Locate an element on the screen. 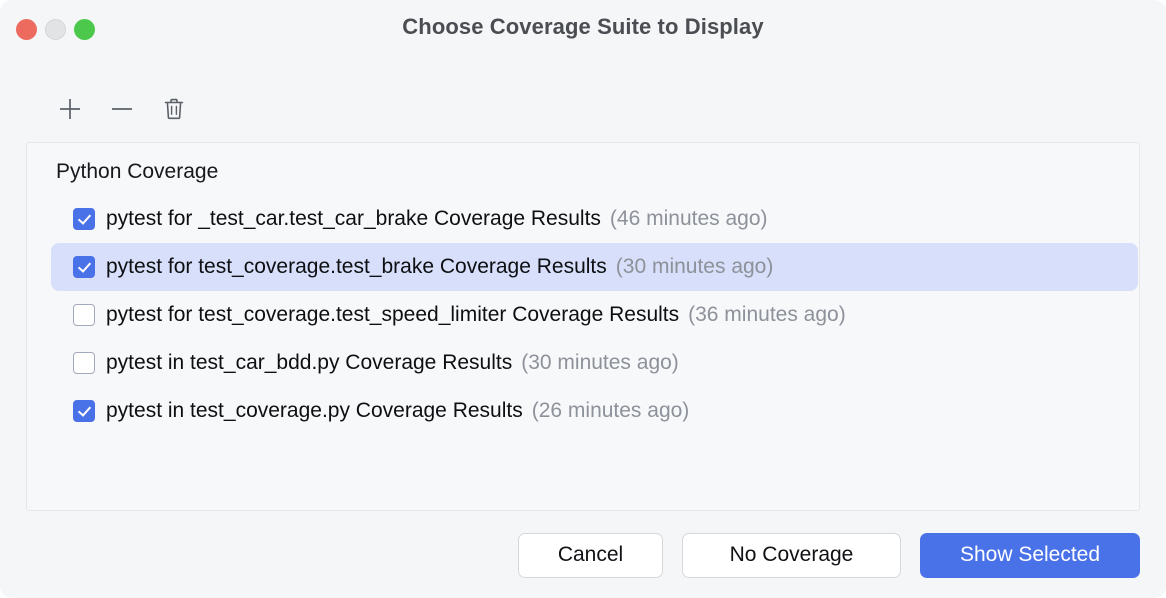 The width and height of the screenshot is (1166, 598). suite-timestamp: (46 minutes ago) is located at coordinates (688, 218).